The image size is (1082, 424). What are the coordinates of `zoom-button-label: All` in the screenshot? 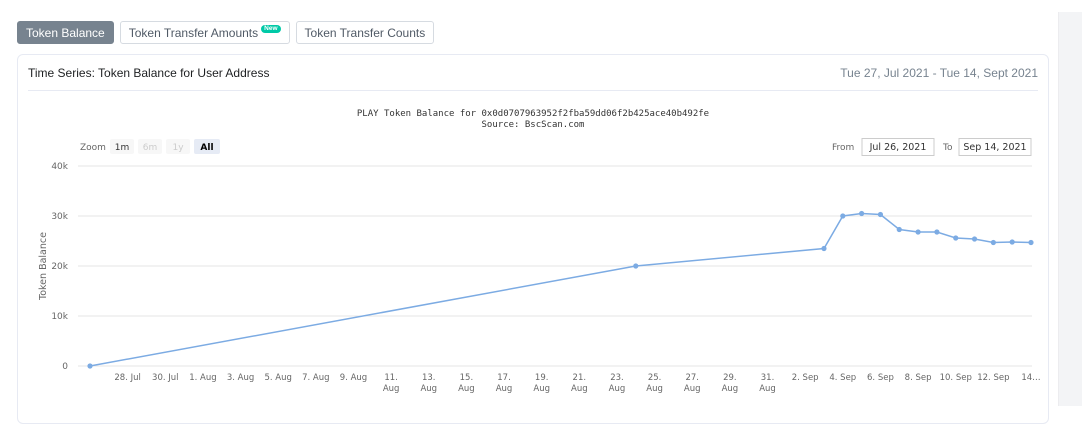 It's located at (206, 148).